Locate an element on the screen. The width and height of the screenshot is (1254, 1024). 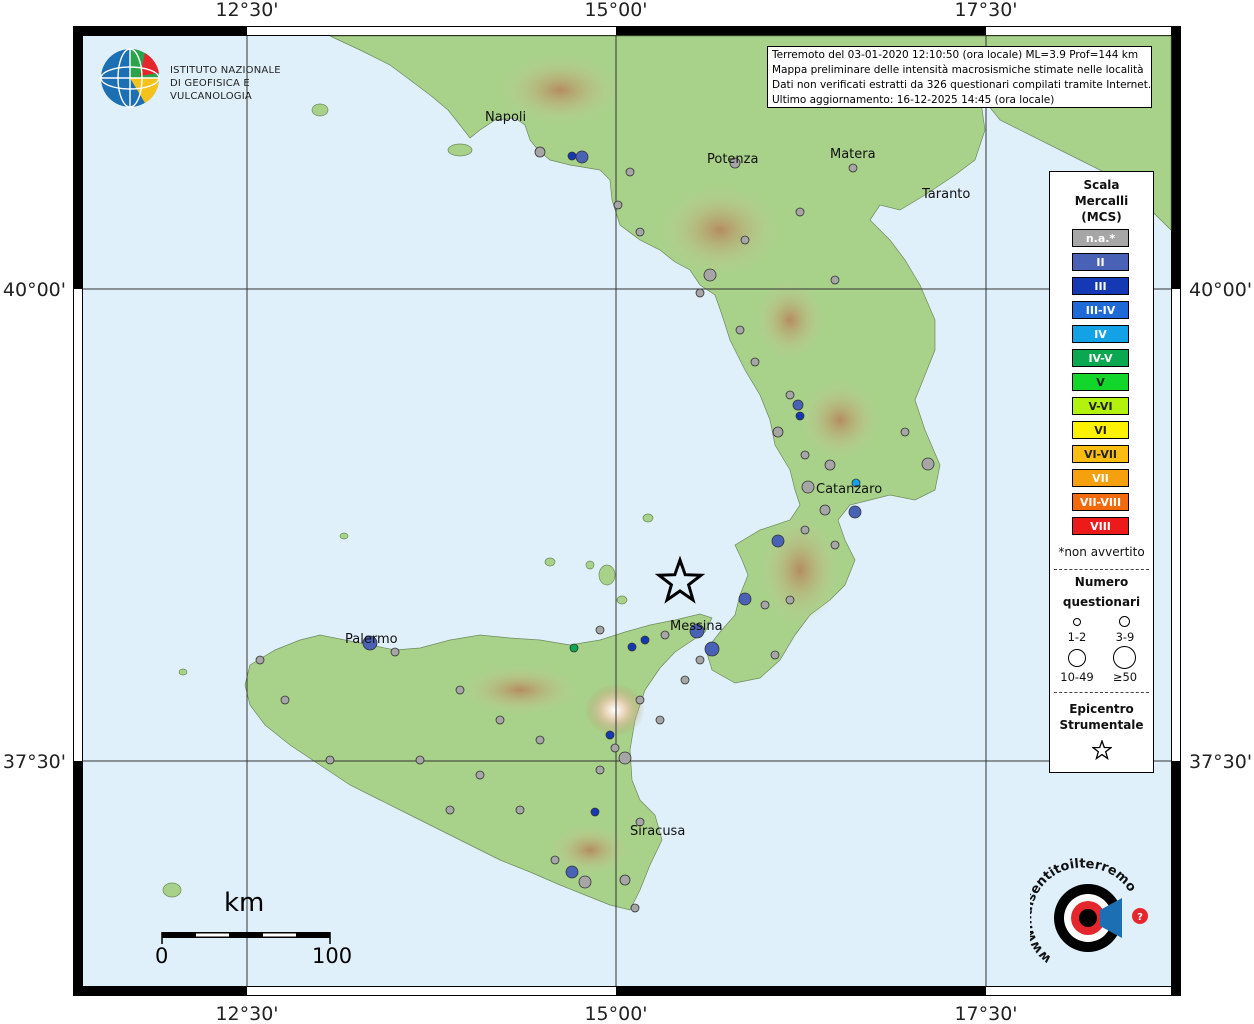
city-label-catanzaro: Catanzaro is located at coordinates (849, 489).